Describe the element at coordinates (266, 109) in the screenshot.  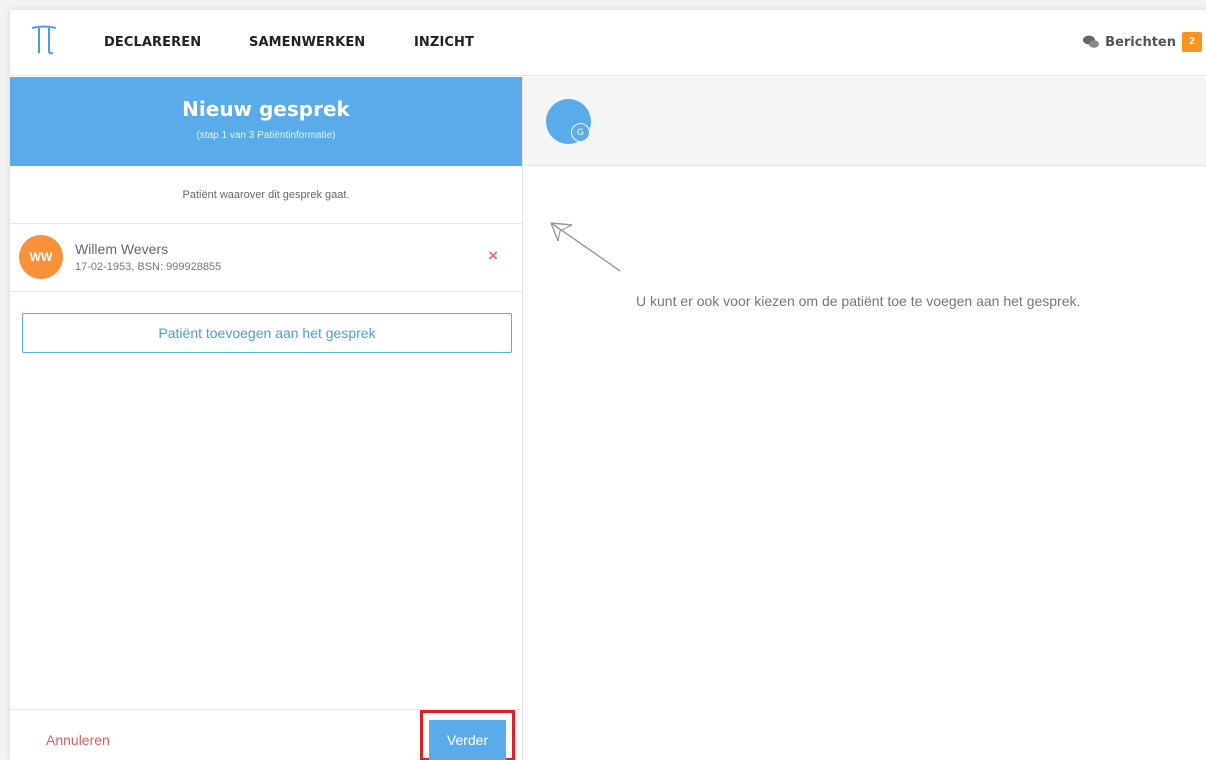
I see `page-title: Nieuw gesprek` at that location.